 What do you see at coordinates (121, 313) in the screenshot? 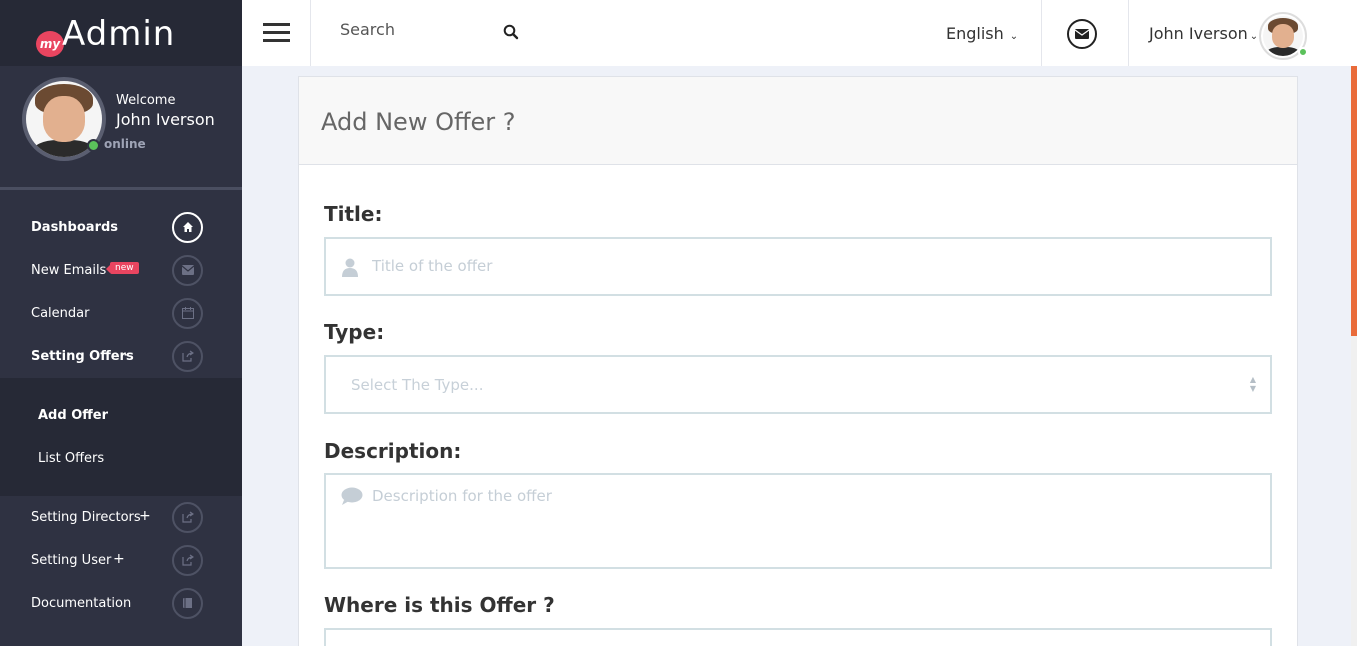
I see `sidebar-item-calendar: Calendar` at bounding box center [121, 313].